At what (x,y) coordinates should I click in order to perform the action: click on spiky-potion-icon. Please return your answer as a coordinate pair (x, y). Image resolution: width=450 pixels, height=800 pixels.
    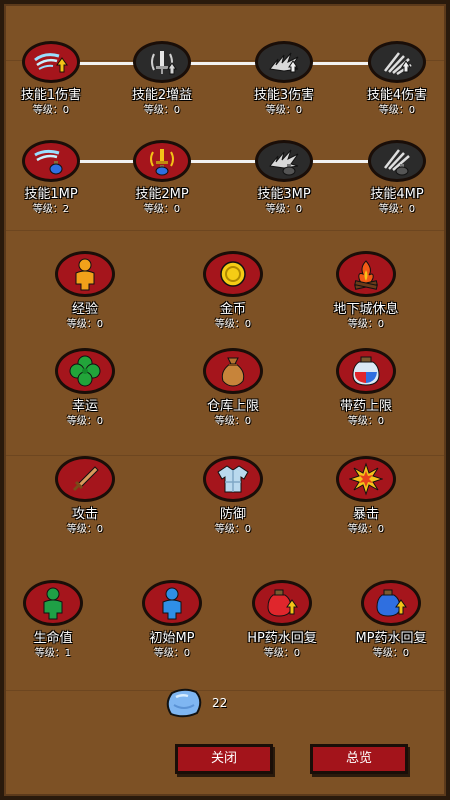
    Looking at the image, I should click on (284, 162).